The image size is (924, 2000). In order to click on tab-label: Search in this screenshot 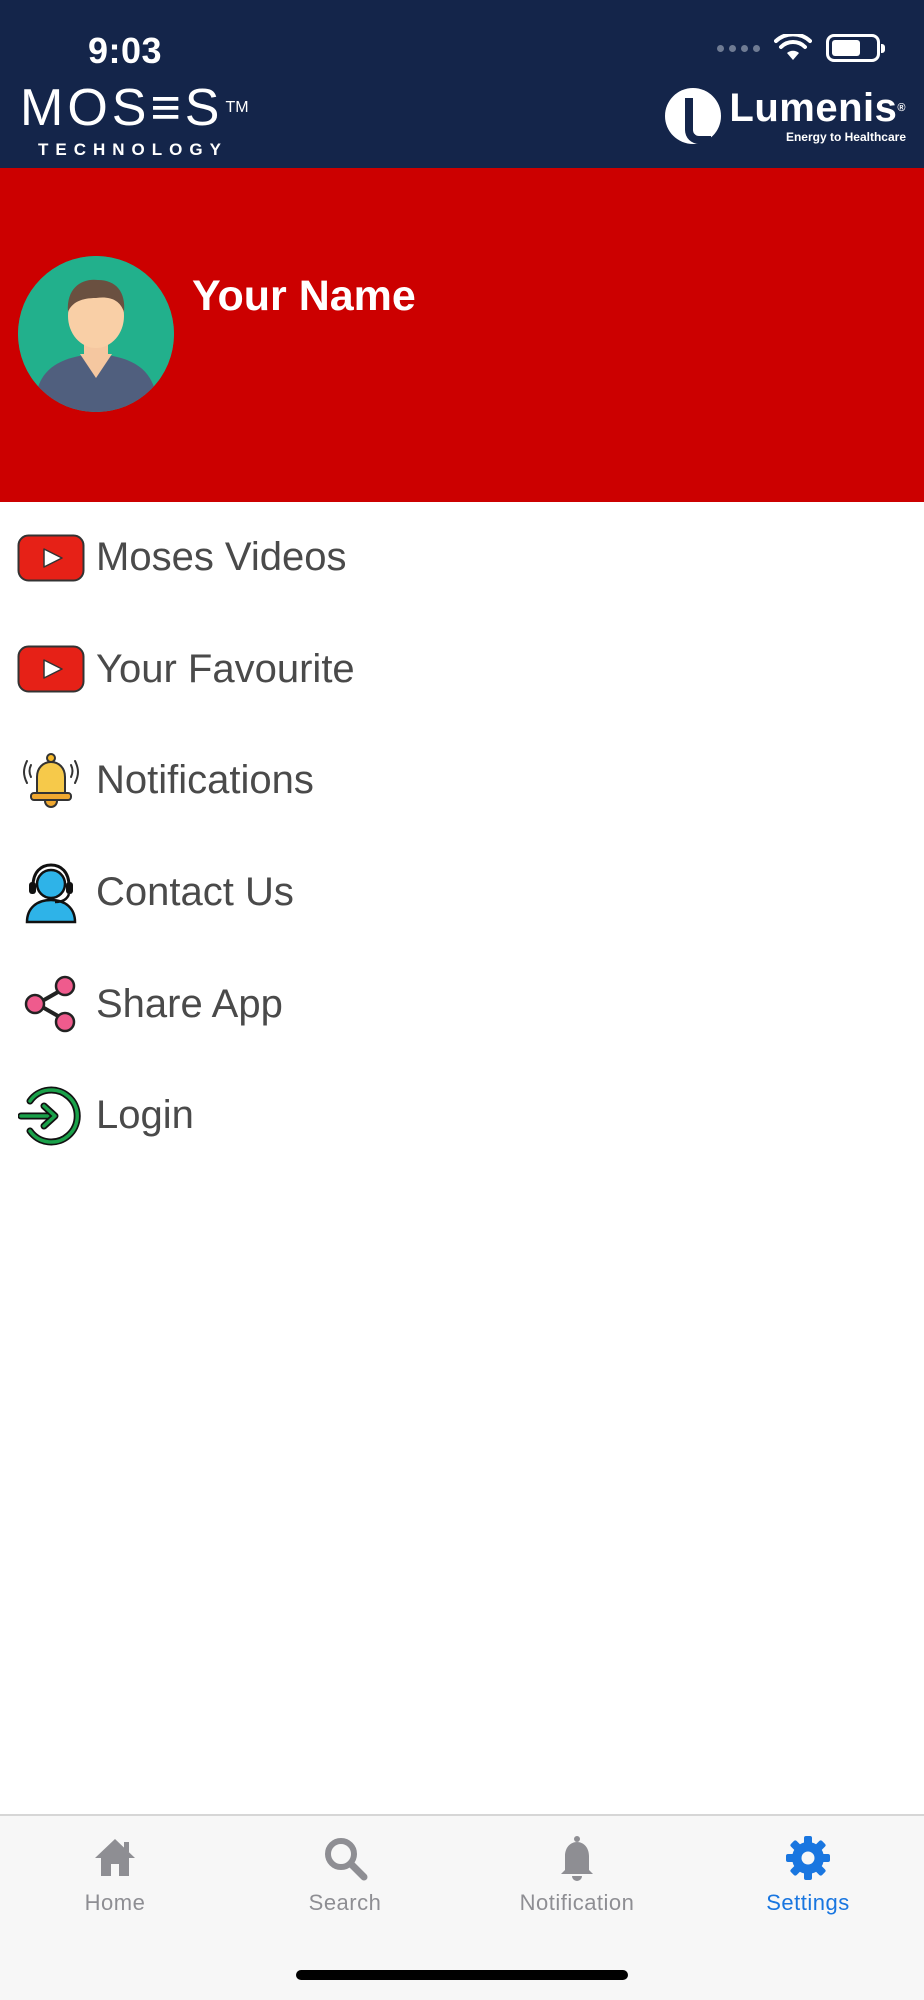, I will do `click(345, 1902)`.